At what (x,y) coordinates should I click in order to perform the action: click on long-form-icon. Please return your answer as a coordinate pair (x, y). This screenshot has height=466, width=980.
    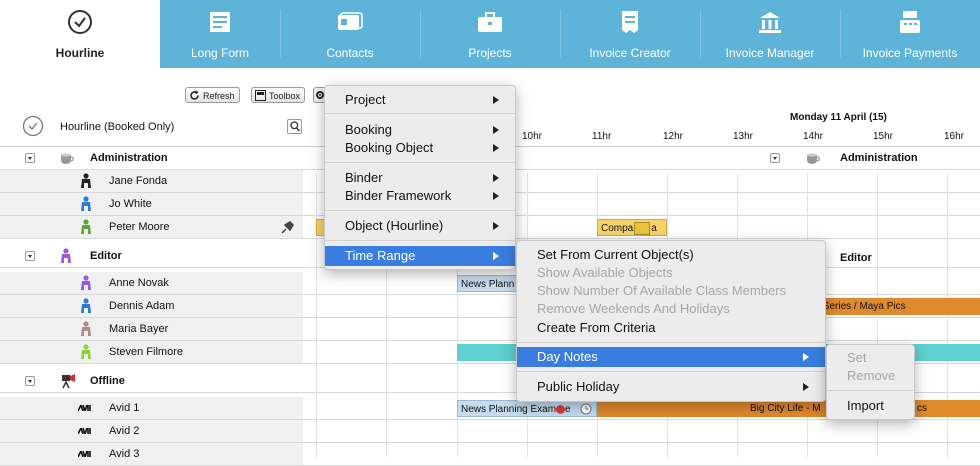
    Looking at the image, I should click on (220, 22).